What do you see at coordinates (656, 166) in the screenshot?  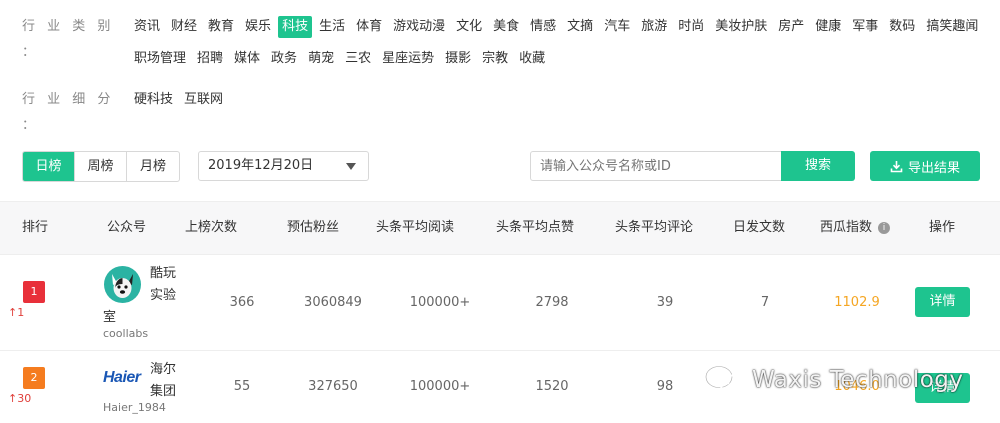 I see `search-input` at bounding box center [656, 166].